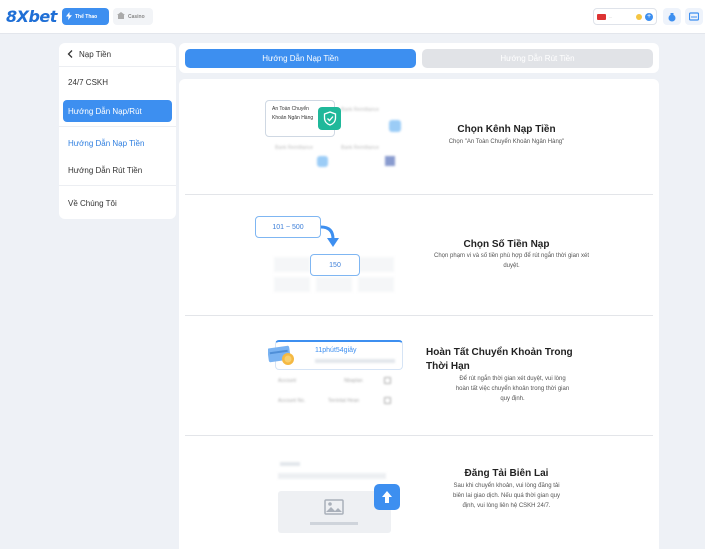 The width and height of the screenshot is (705, 549). Describe the element at coordinates (336, 350) in the screenshot. I see `countdown-timer: 11phút54giây` at that location.